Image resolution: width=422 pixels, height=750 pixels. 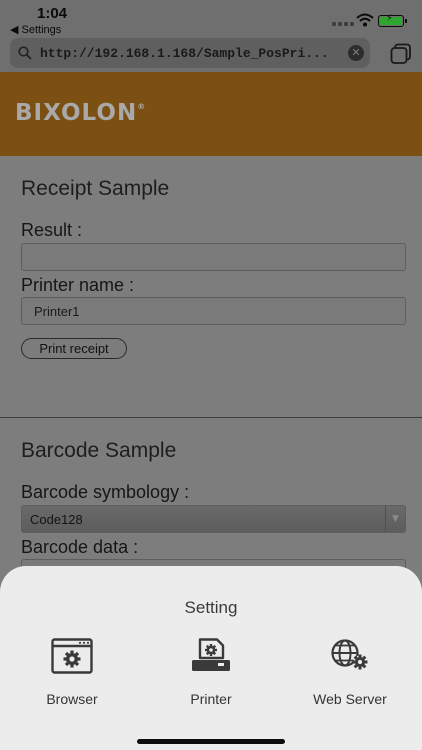 What do you see at coordinates (99, 450) in the screenshot?
I see `barcode-section-title: Barcode Sample` at bounding box center [99, 450].